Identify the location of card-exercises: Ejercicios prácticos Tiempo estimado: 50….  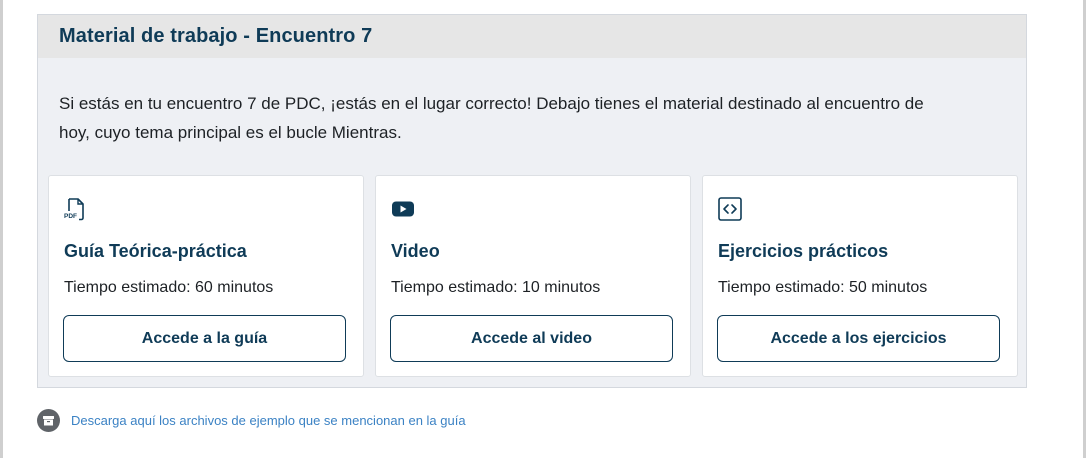
(860, 276).